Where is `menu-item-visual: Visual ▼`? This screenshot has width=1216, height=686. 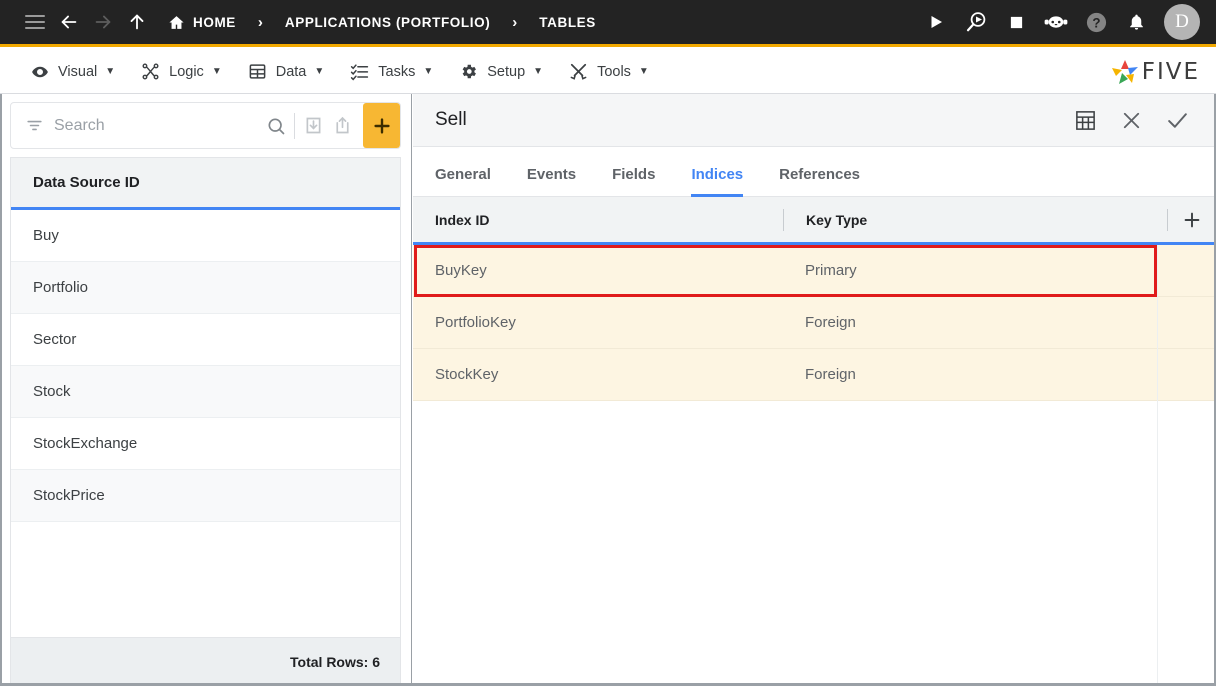 menu-item-visual: Visual ▼ is located at coordinates (73, 72).